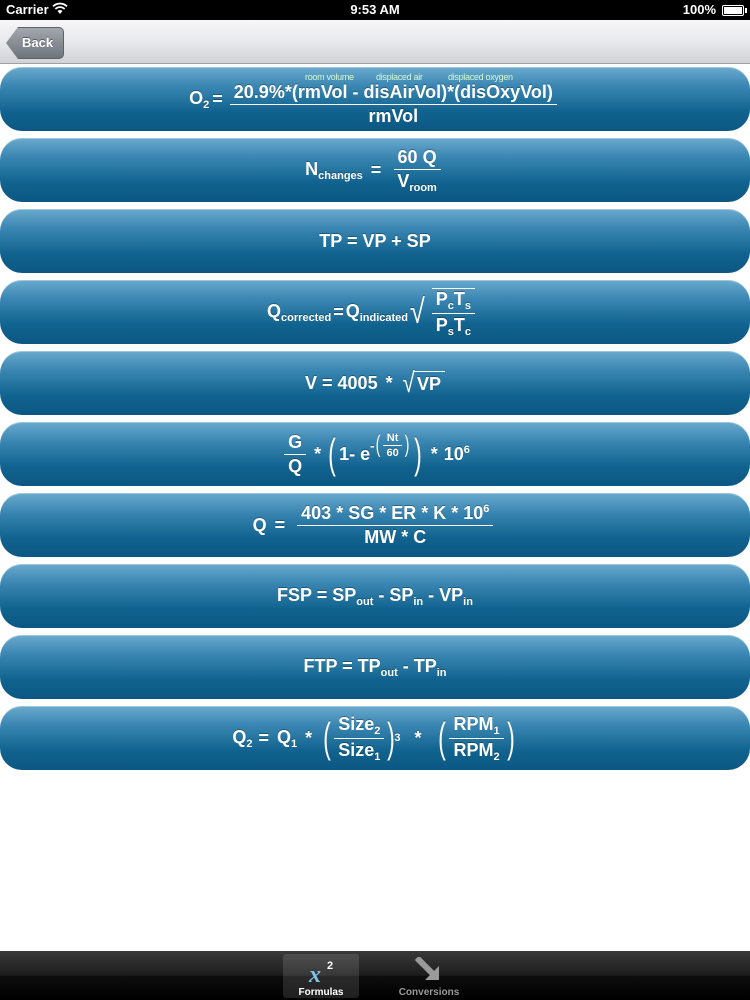  Describe the element at coordinates (417, 158) in the screenshot. I see `numerator: 60 Q` at that location.